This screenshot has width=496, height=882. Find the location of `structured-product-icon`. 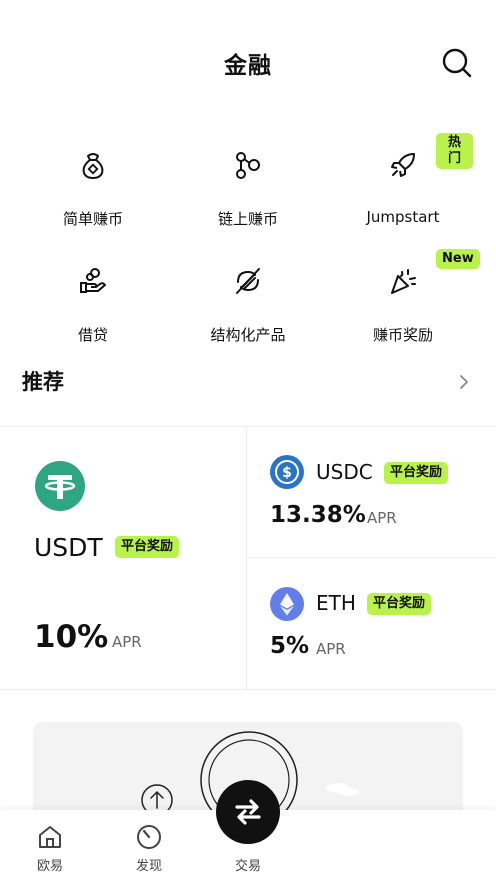

structured-product-icon is located at coordinates (248, 281).